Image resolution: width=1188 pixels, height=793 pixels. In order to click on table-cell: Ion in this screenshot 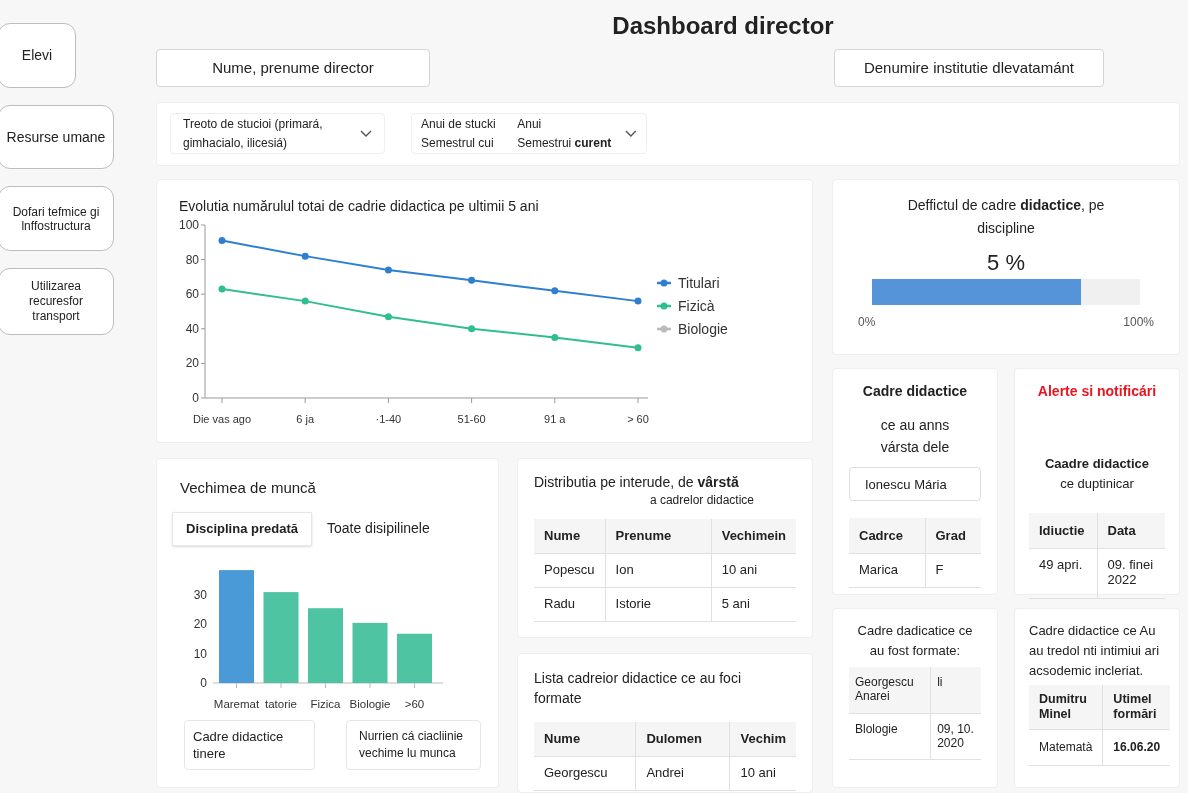, I will do `click(658, 570)`.